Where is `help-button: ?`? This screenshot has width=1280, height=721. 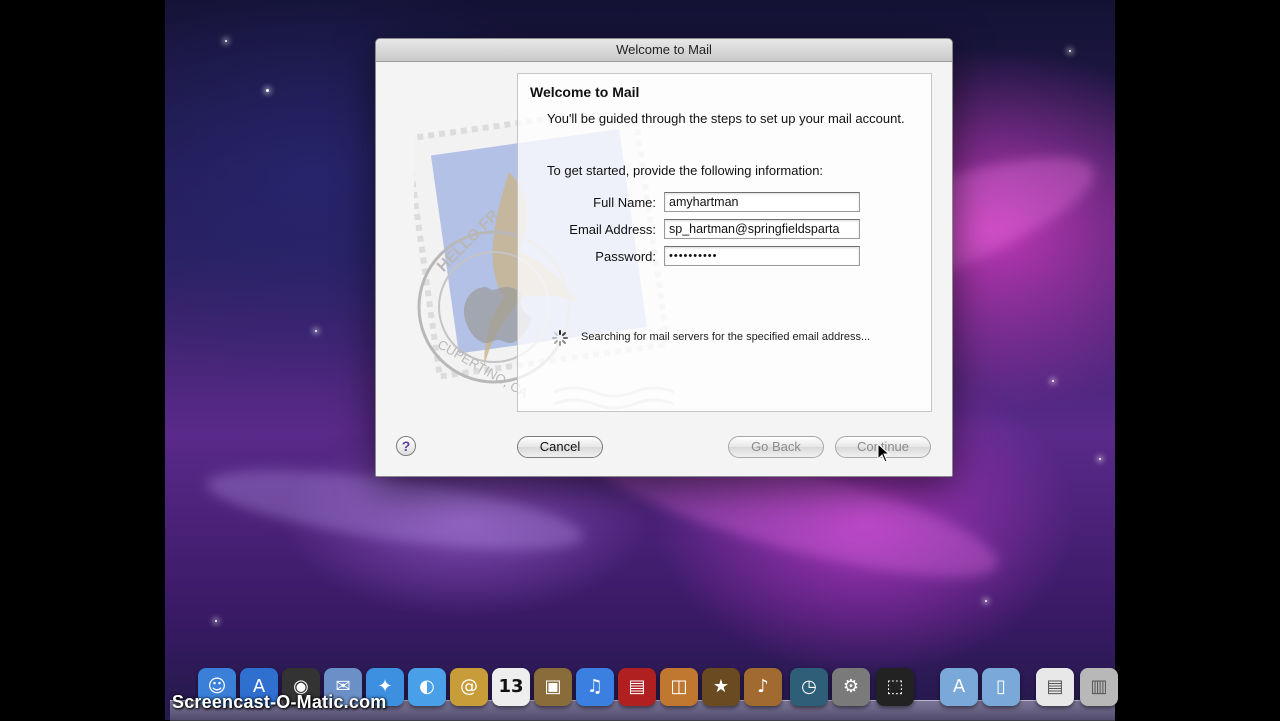
help-button: ? is located at coordinates (406, 446).